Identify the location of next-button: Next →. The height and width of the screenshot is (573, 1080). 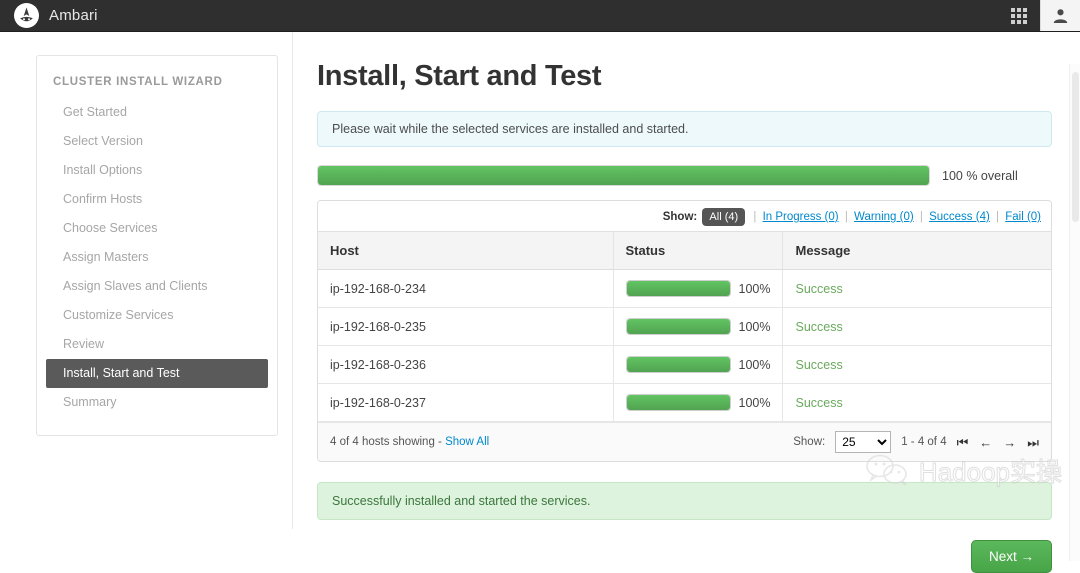
(1011, 556).